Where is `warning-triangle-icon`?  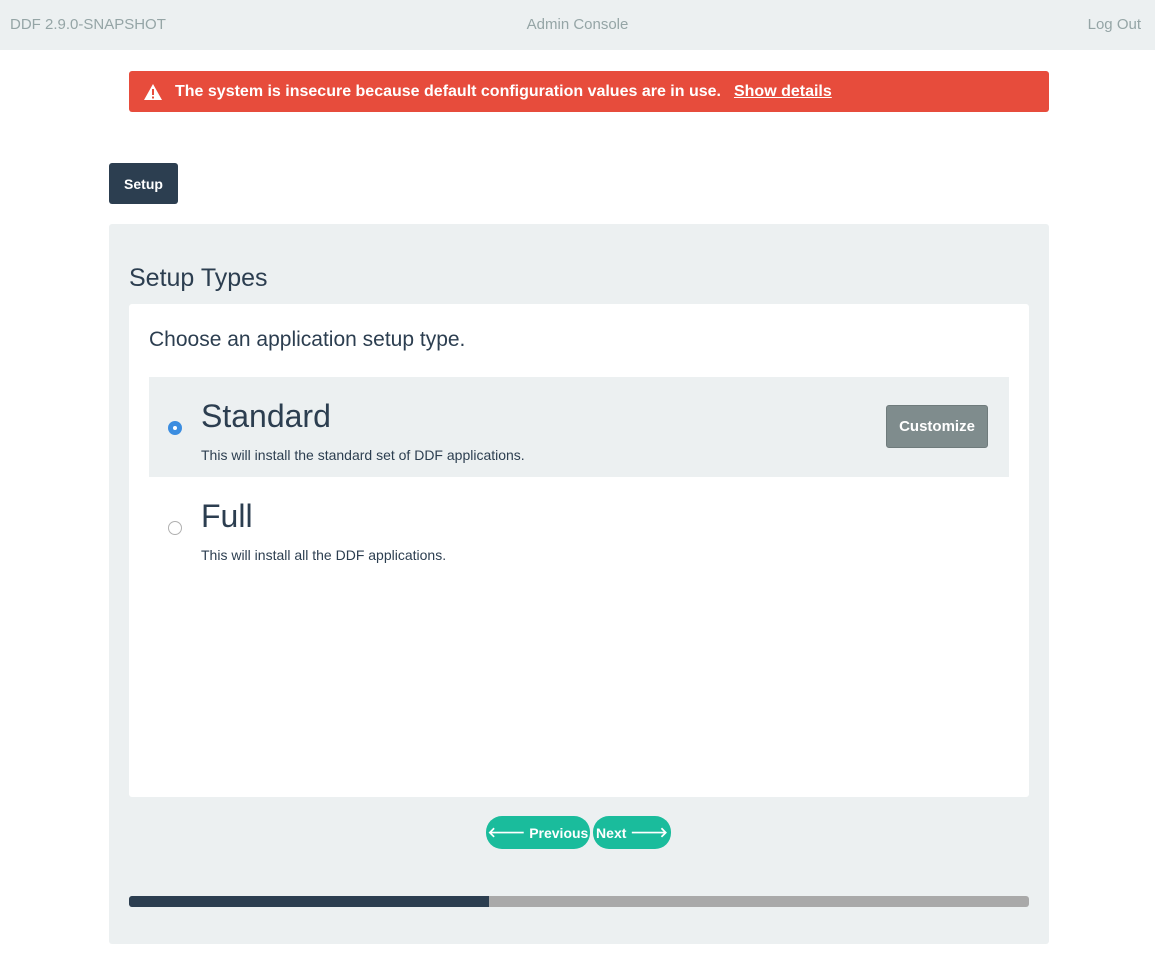
warning-triangle-icon is located at coordinates (153, 92).